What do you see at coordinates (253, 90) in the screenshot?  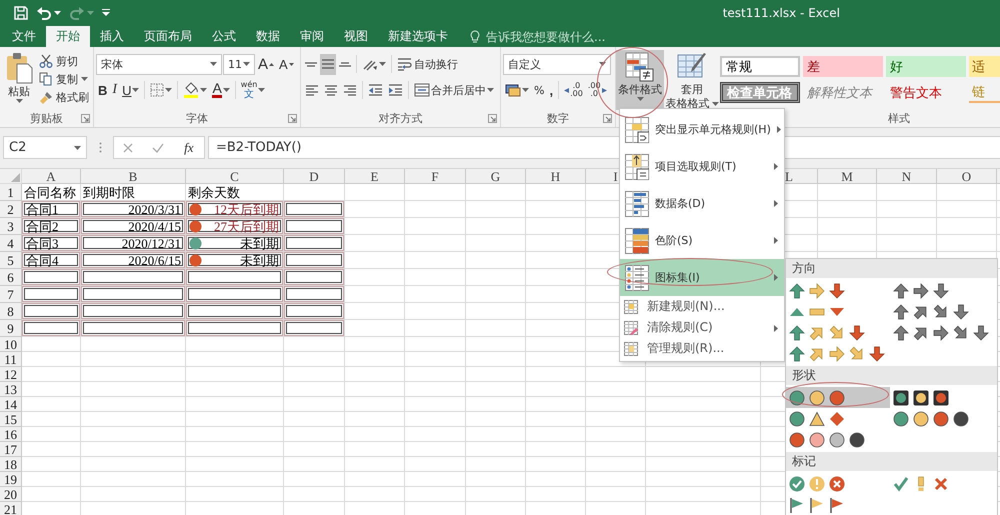 I see `phonetic-guide-button: wén 文` at bounding box center [253, 90].